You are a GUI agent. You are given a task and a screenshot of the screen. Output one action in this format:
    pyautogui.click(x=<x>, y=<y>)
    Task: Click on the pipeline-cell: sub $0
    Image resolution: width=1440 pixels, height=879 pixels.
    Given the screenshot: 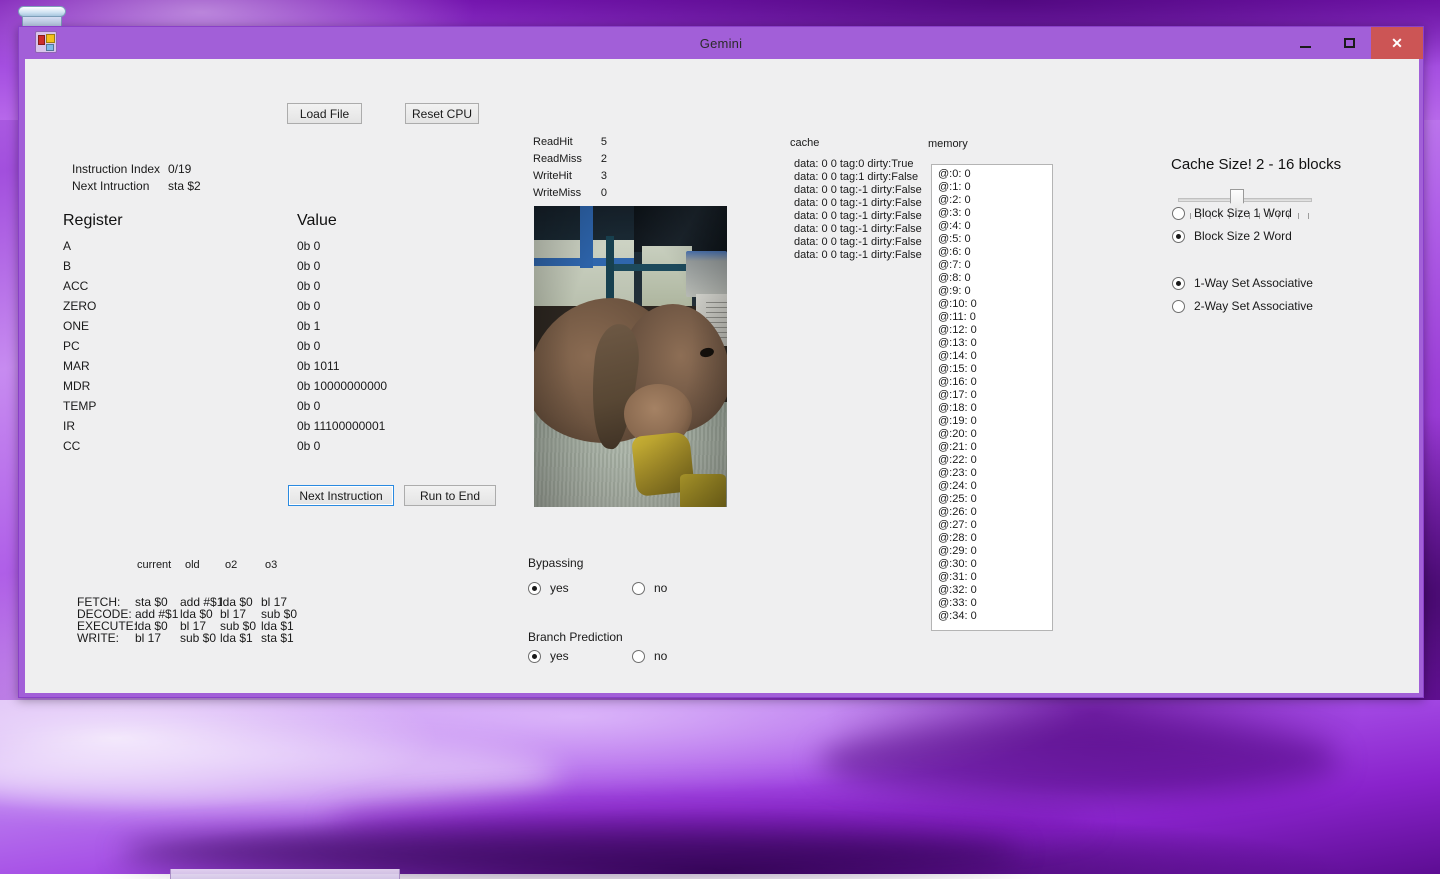 What is the action you would take?
    pyautogui.click(x=201, y=638)
    